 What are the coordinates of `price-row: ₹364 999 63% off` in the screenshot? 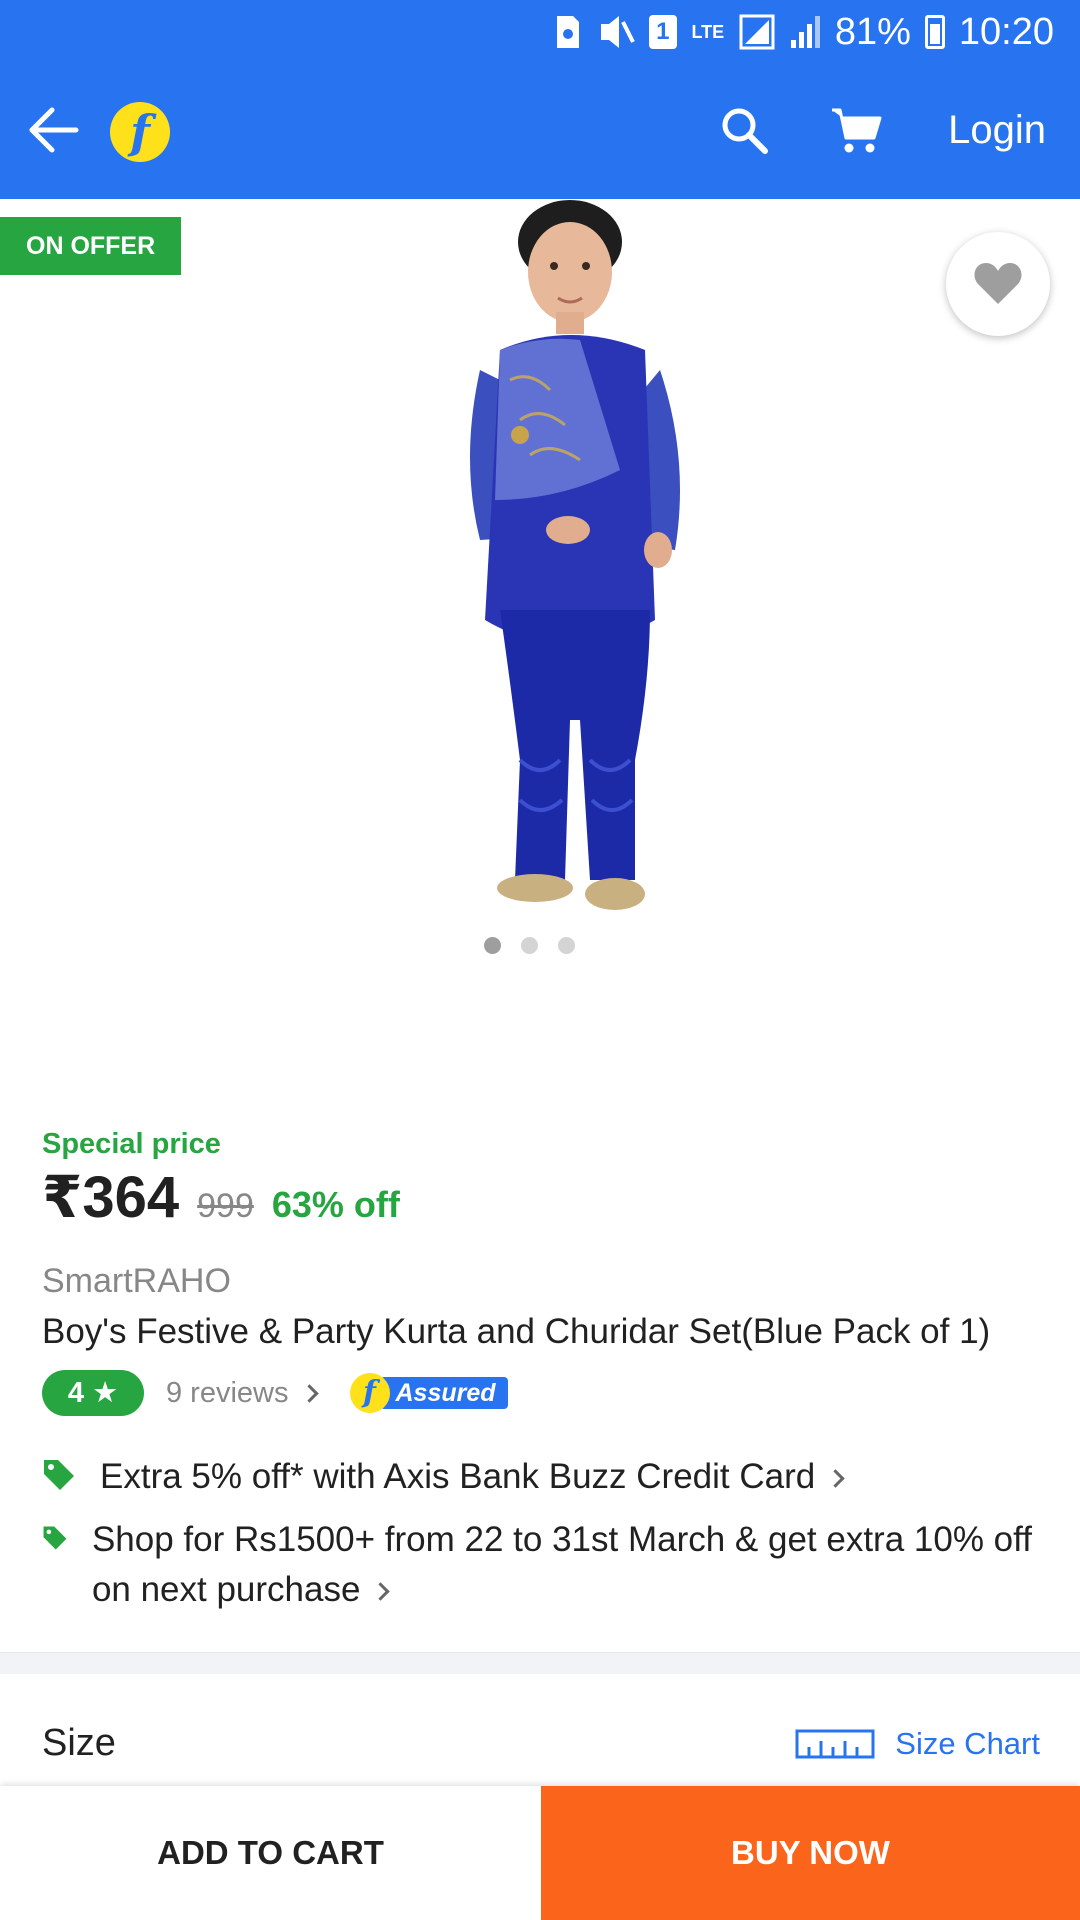 It's located at (221, 1197).